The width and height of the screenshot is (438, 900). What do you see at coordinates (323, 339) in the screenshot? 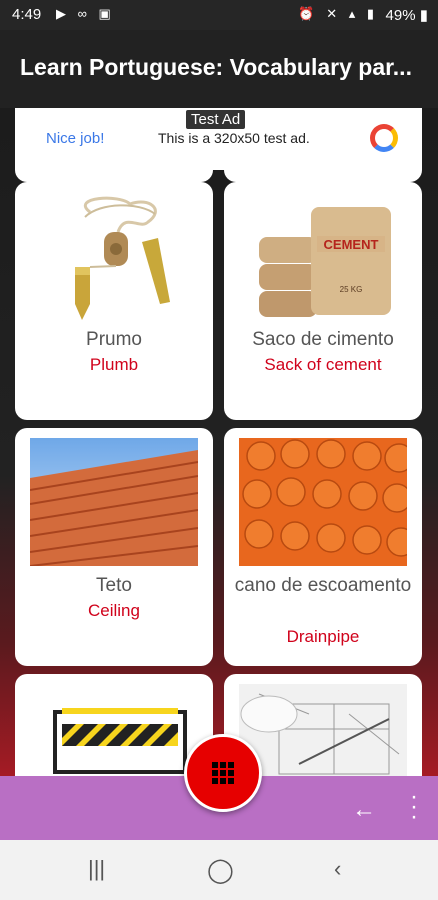
I see `portuguese-word: Saco de cimento` at bounding box center [323, 339].